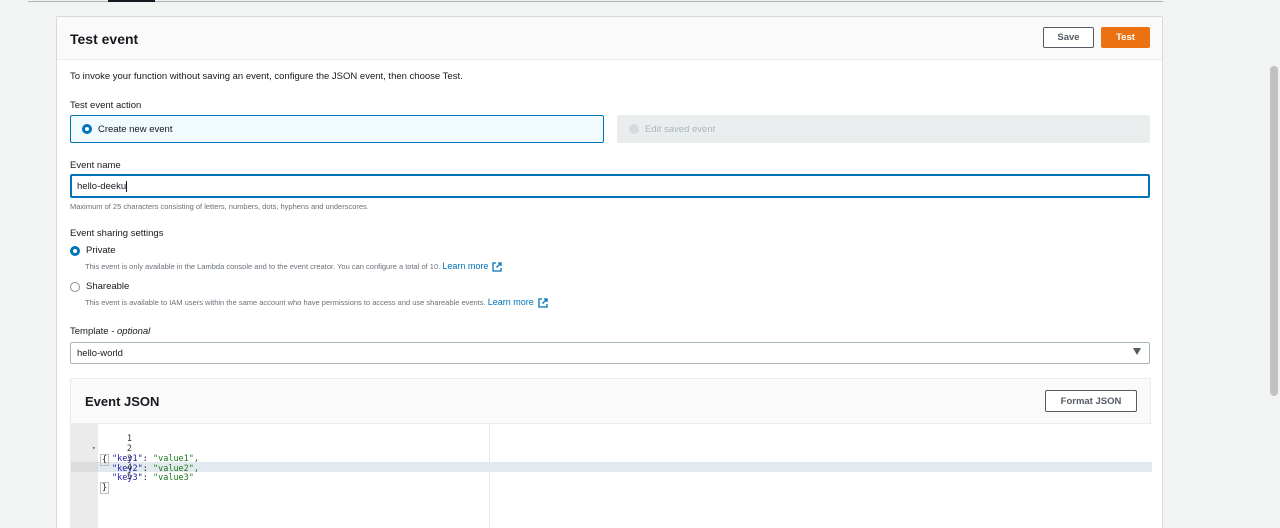 This screenshot has width=1280, height=528. What do you see at coordinates (127, 186) in the screenshot?
I see `text-caret` at bounding box center [127, 186].